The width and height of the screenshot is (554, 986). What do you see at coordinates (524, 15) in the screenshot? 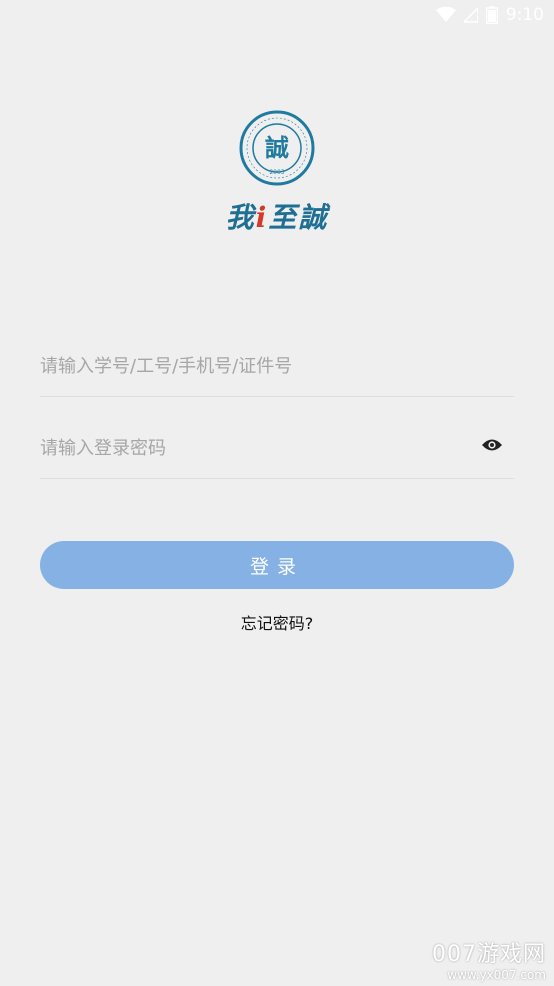
I see `status-time: 9:10` at bounding box center [524, 15].